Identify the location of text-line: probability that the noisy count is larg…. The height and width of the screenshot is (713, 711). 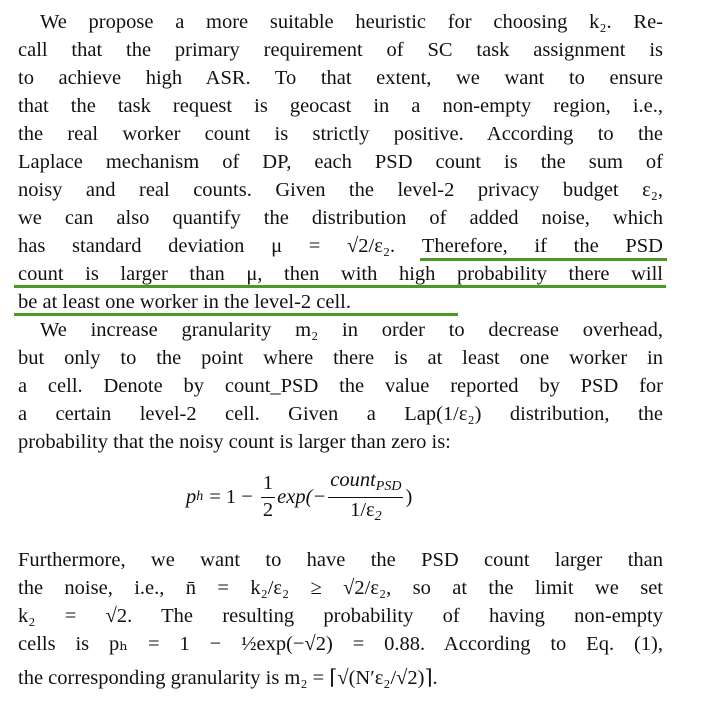
(234, 442).